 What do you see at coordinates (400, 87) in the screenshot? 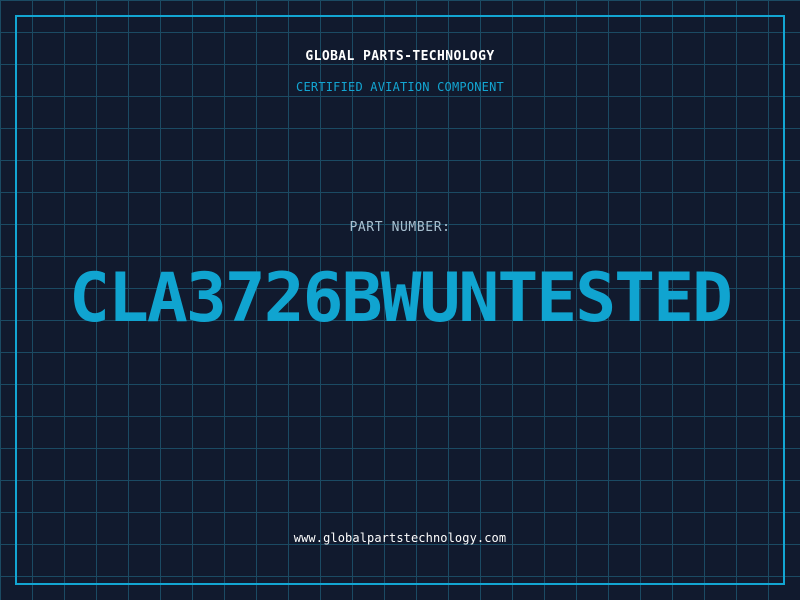
I see `brand-subtitle: CERTIFIED AVIATION COMPONENT` at bounding box center [400, 87].